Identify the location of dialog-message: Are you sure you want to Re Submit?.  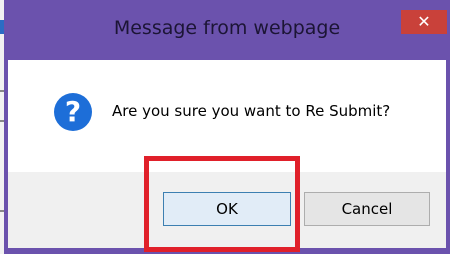
(251, 111).